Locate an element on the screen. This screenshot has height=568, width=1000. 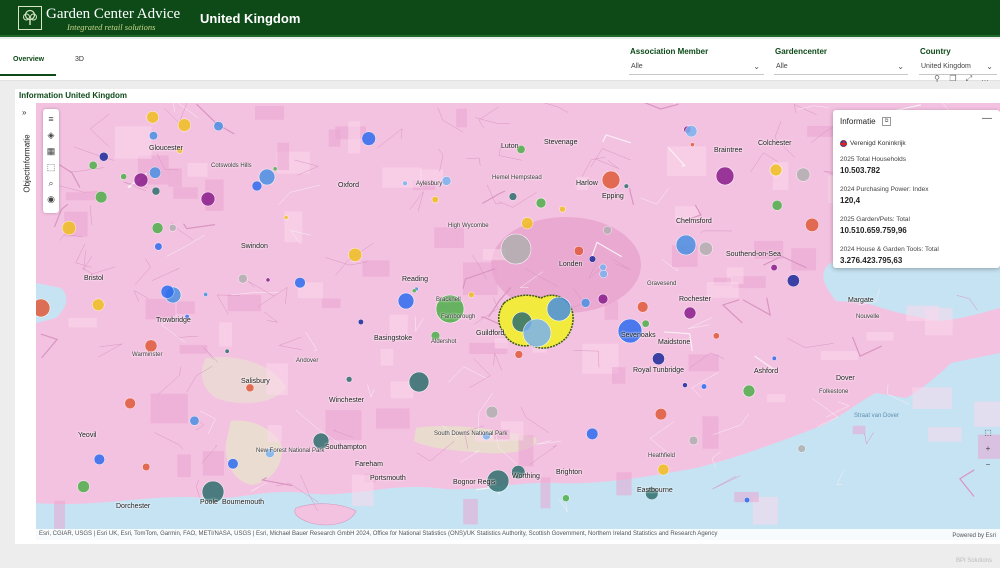
country-select: United Kingdom ⌄ is located at coordinates (958, 68).